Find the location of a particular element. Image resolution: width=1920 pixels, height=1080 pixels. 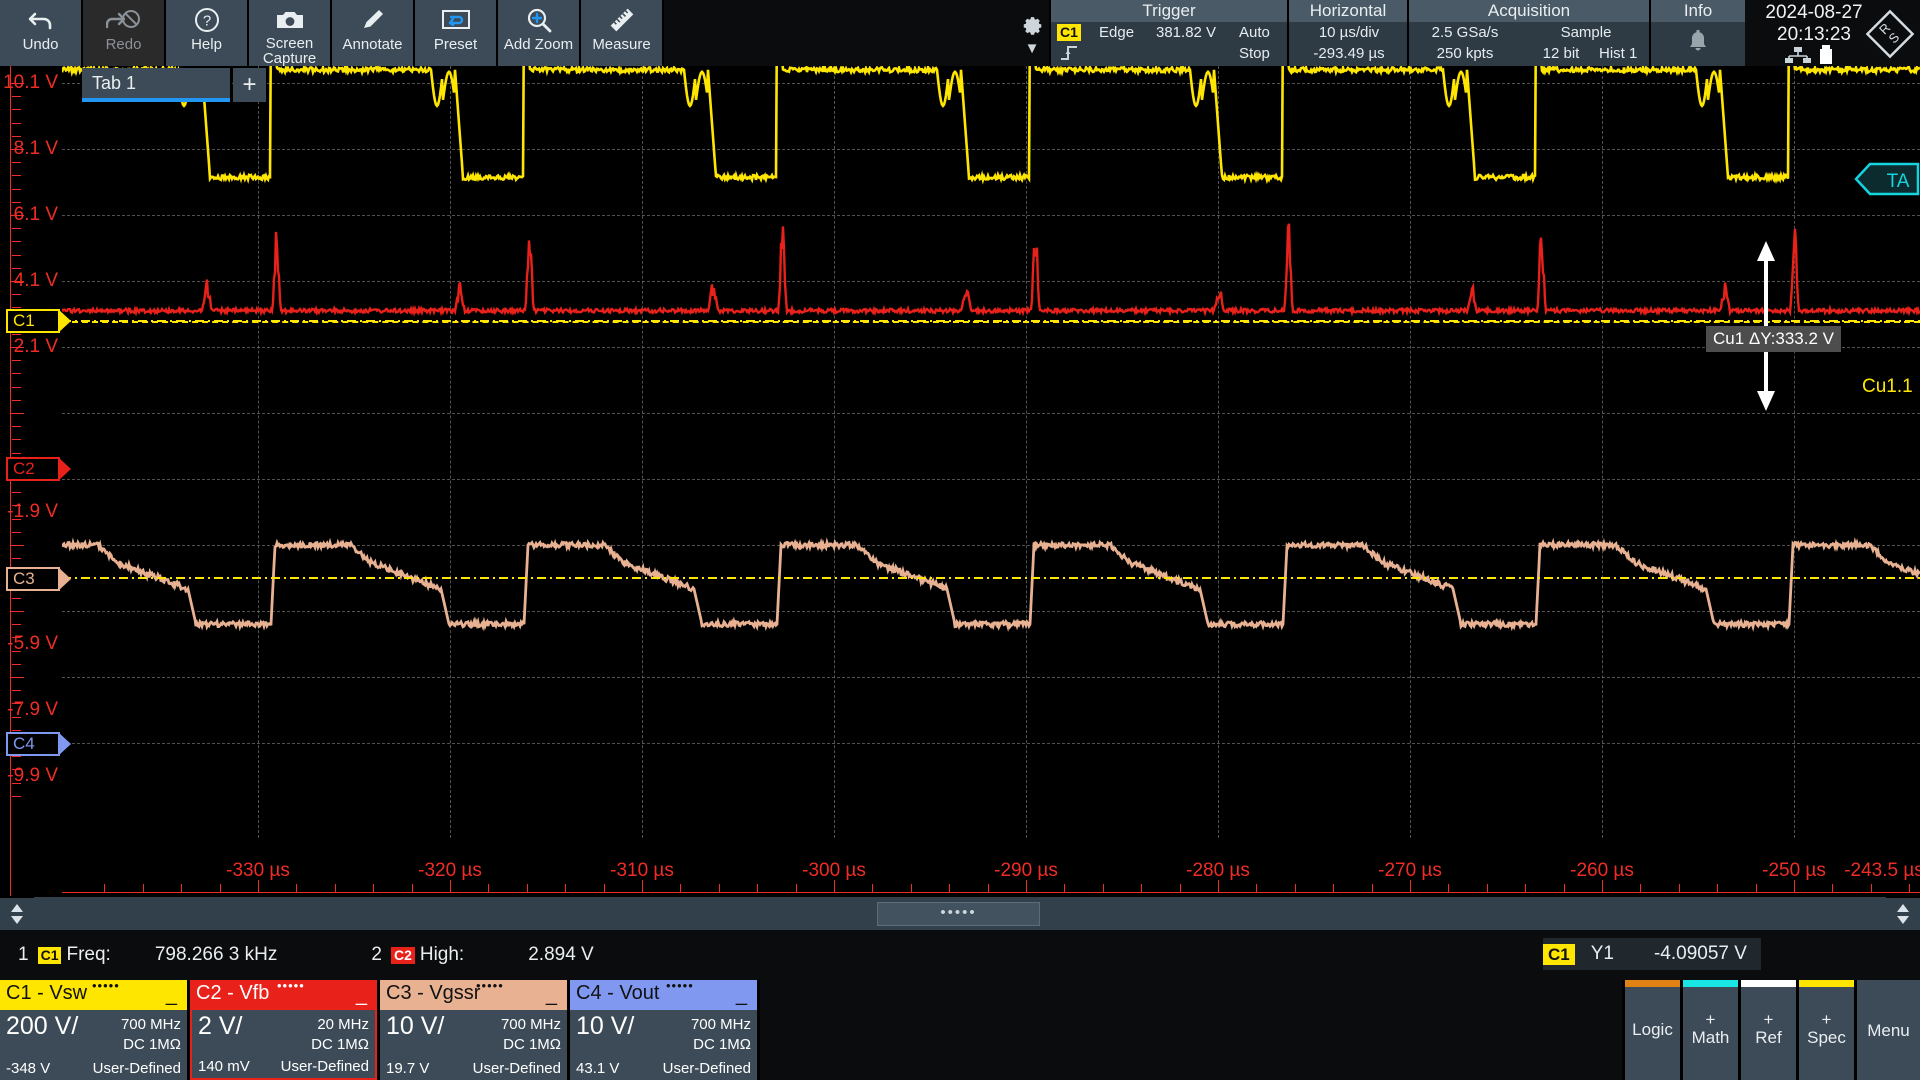

preset-button: Preset is located at coordinates (456, 33).